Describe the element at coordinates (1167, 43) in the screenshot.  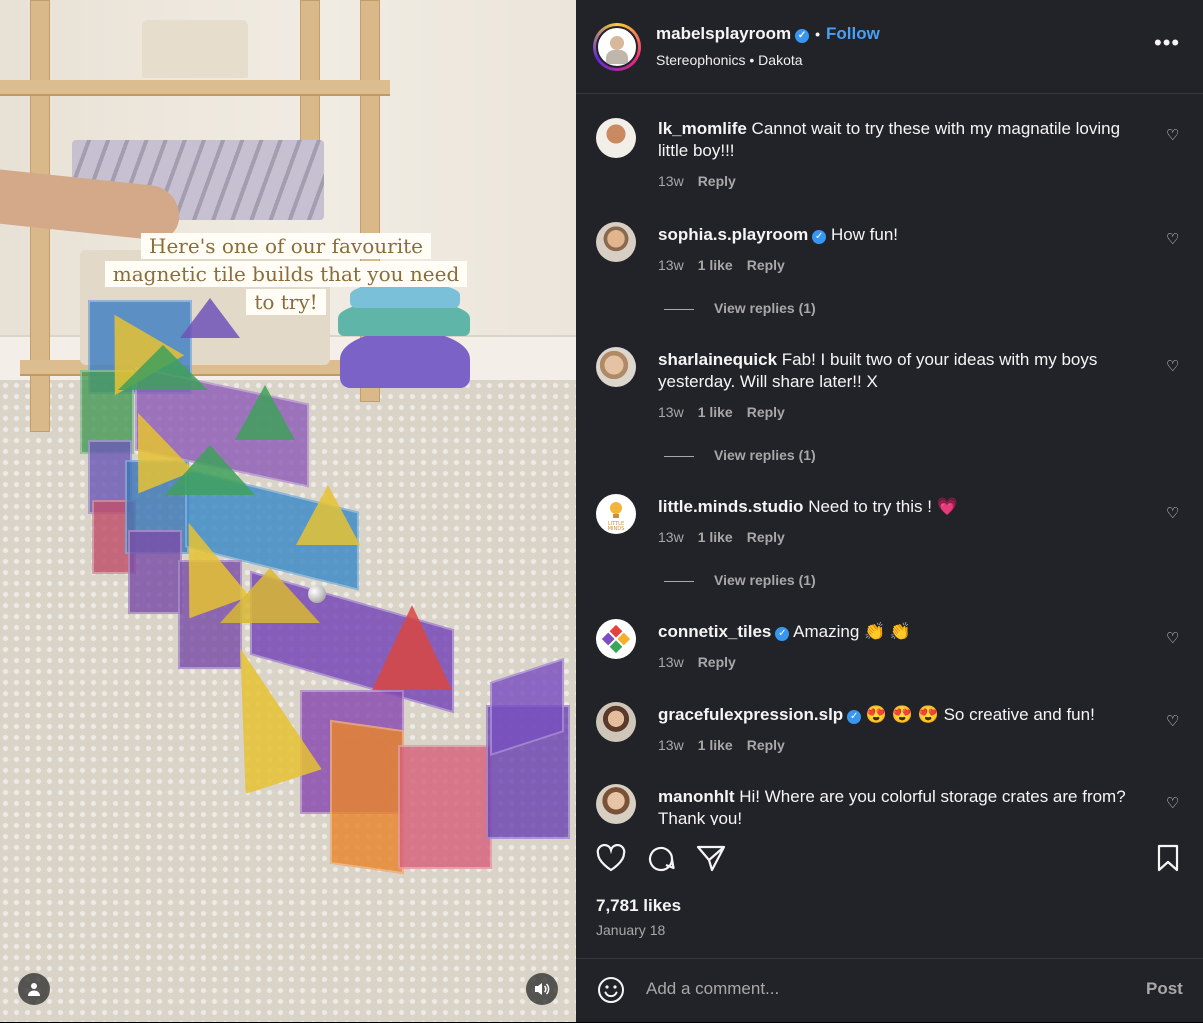
I see `more-options-icon: •••` at that location.